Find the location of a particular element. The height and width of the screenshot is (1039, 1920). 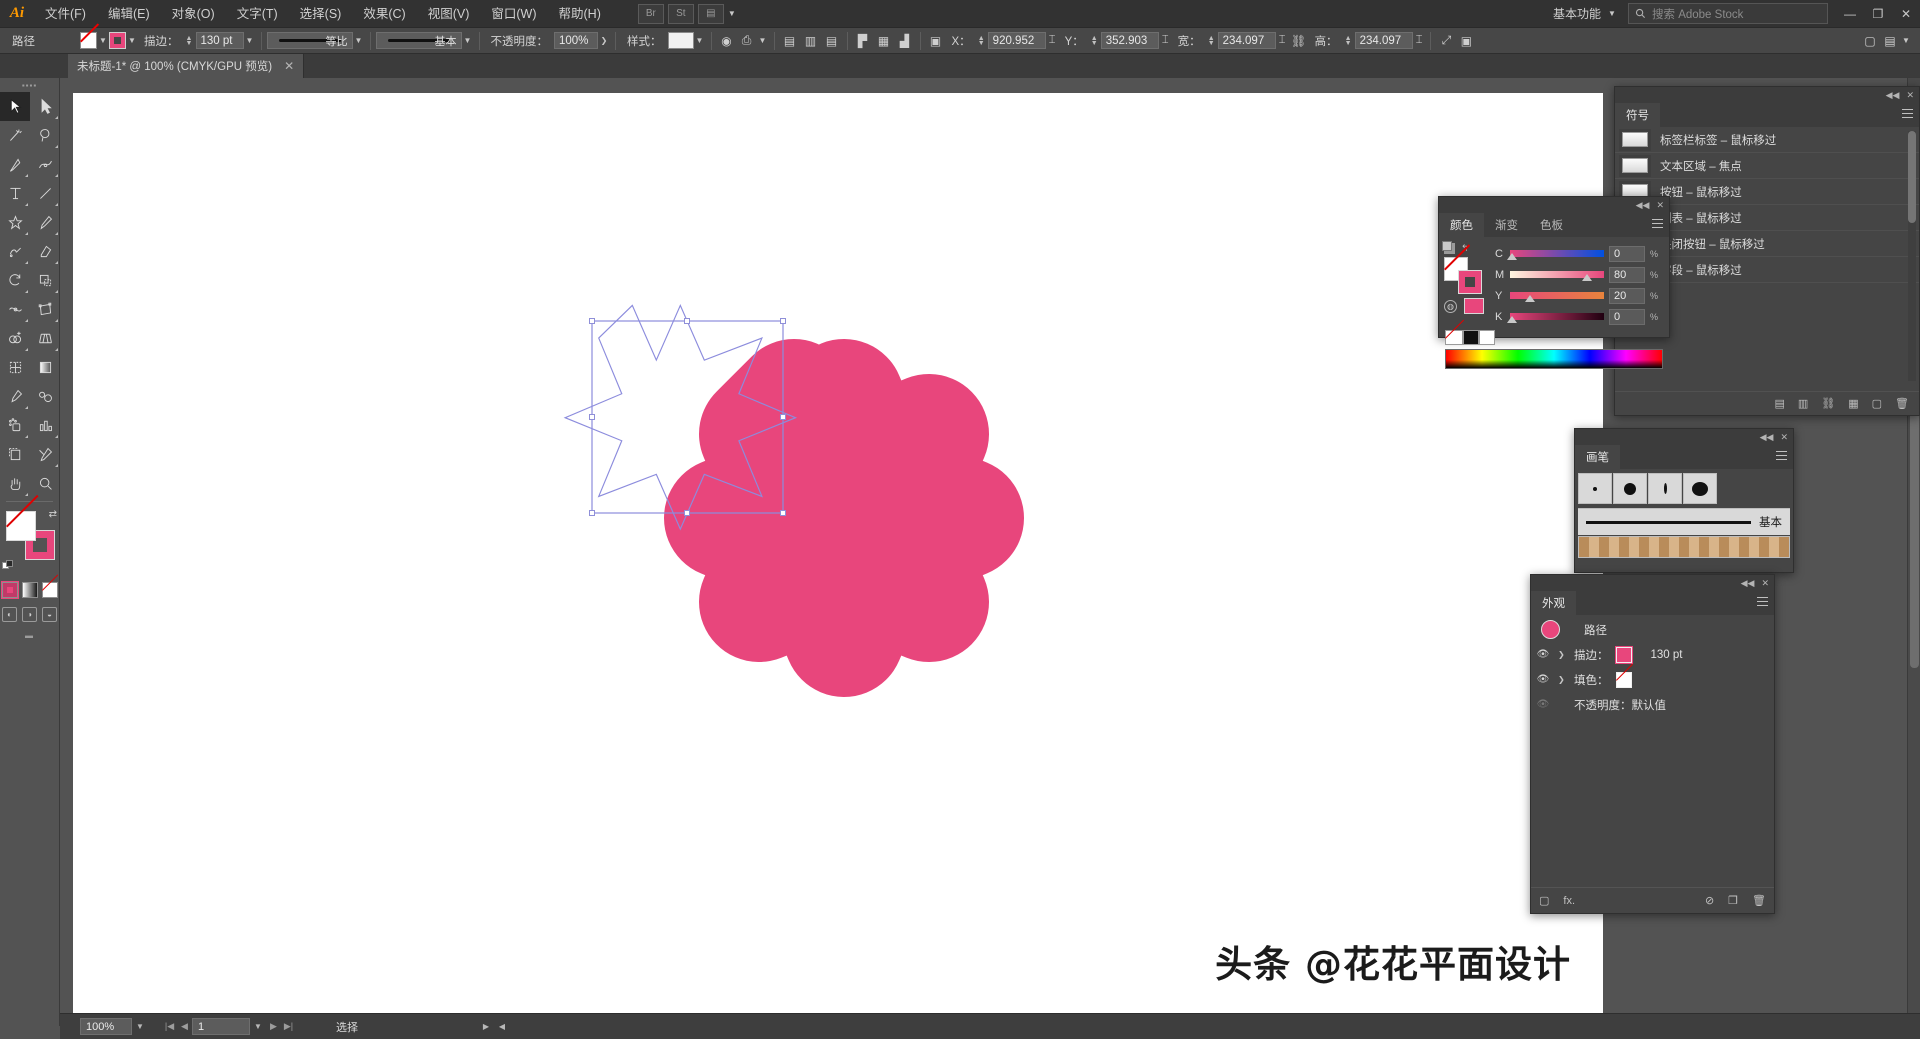

brush-preset-oval is located at coordinates (1665, 488).